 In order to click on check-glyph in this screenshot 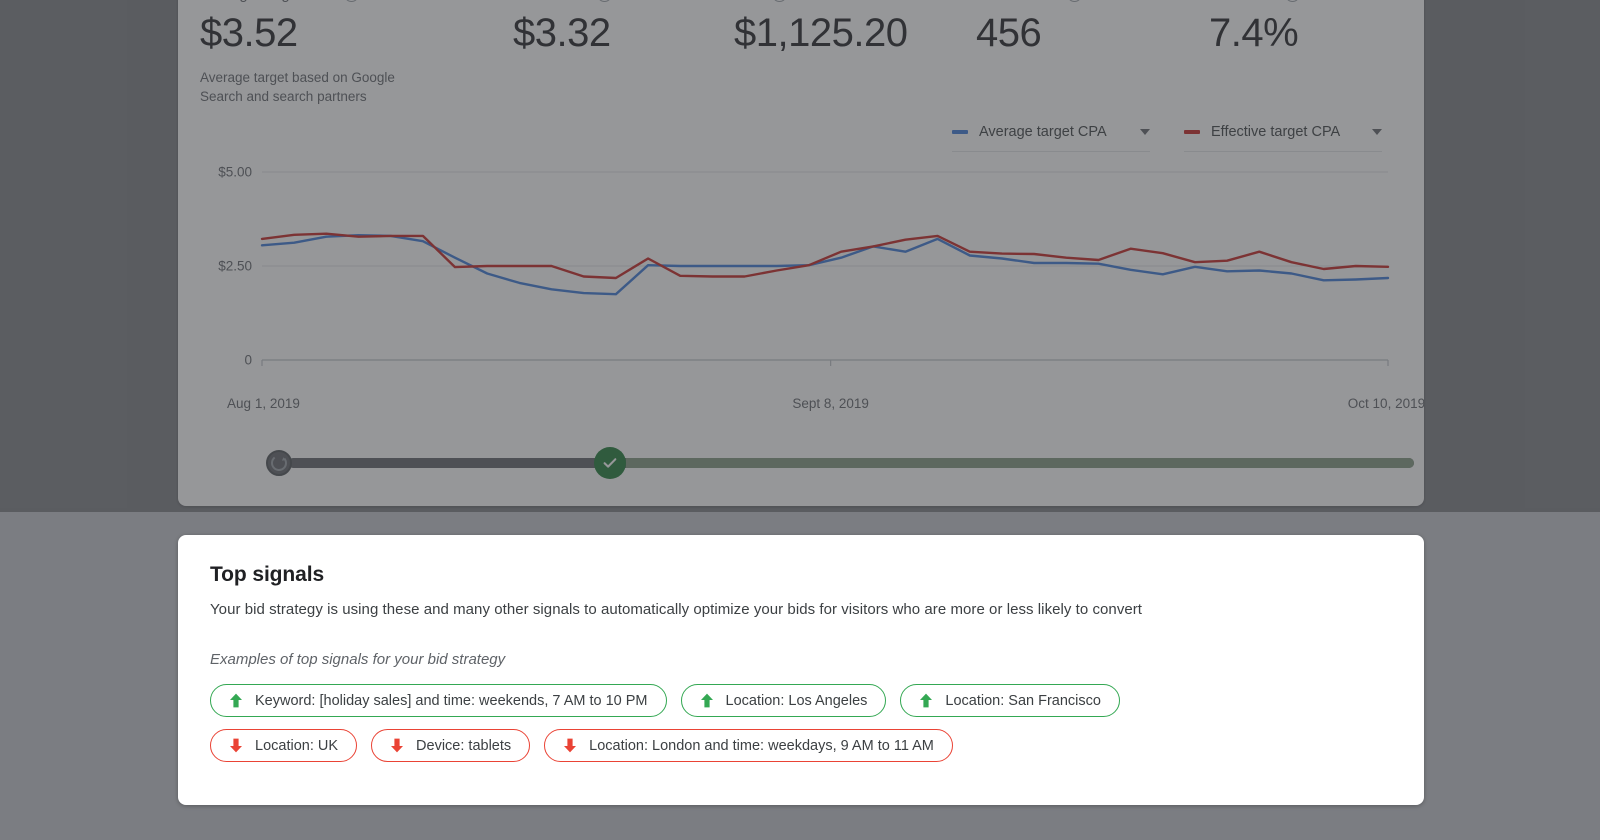, I will do `click(610, 463)`.